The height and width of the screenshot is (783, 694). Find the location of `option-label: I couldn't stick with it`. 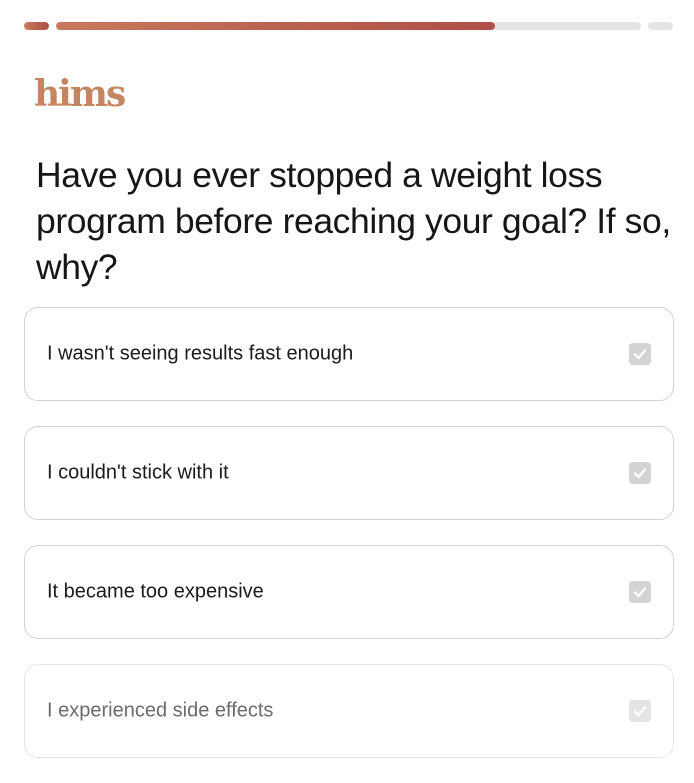

option-label: I couldn't stick with it is located at coordinates (138, 472).